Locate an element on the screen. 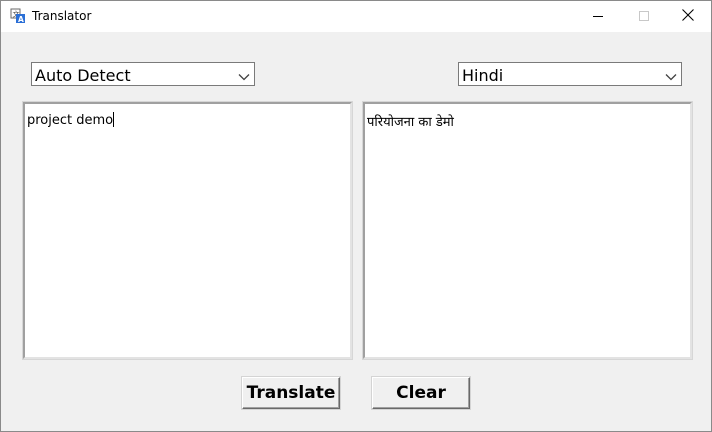 This screenshot has height=432, width=712. input-text: project demo is located at coordinates (71, 120).